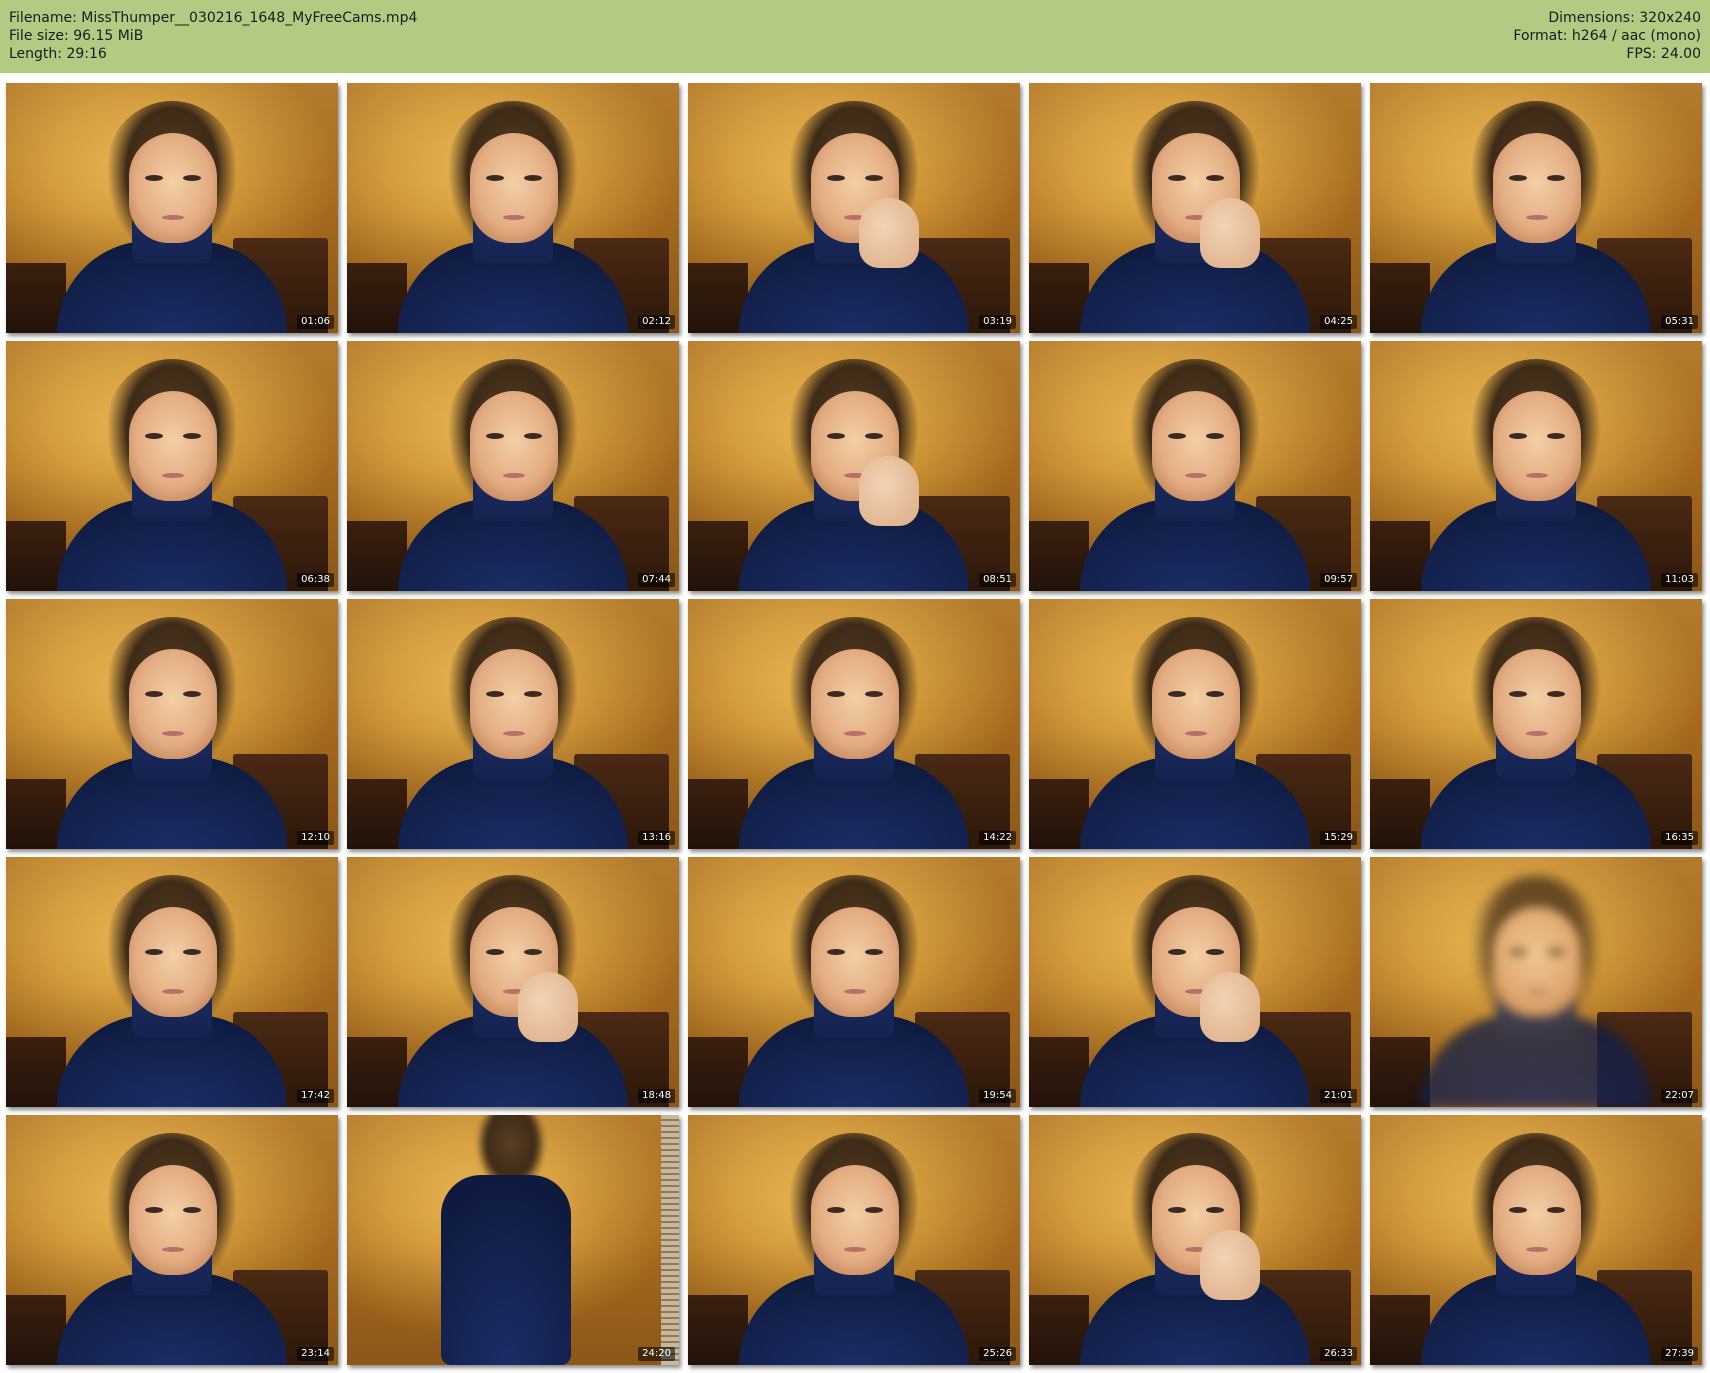 The image size is (1710, 1373). Describe the element at coordinates (1663, 54) in the screenshot. I see `fps-text: FPS: 24.00` at that location.